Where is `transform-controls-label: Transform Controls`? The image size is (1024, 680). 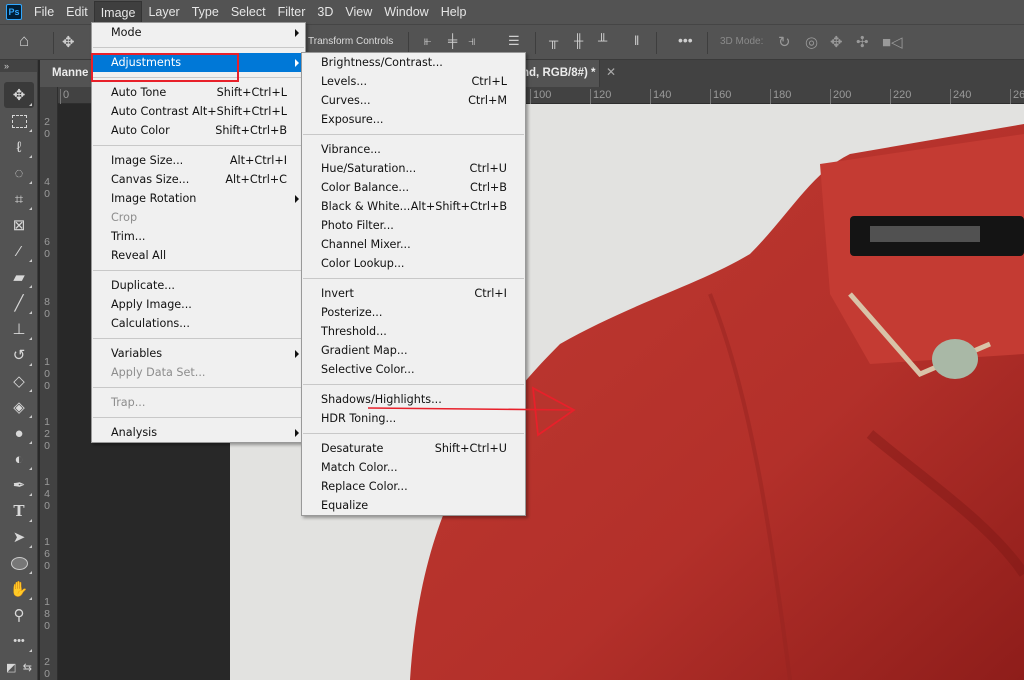 transform-controls-label: Transform Controls is located at coordinates (350, 41).